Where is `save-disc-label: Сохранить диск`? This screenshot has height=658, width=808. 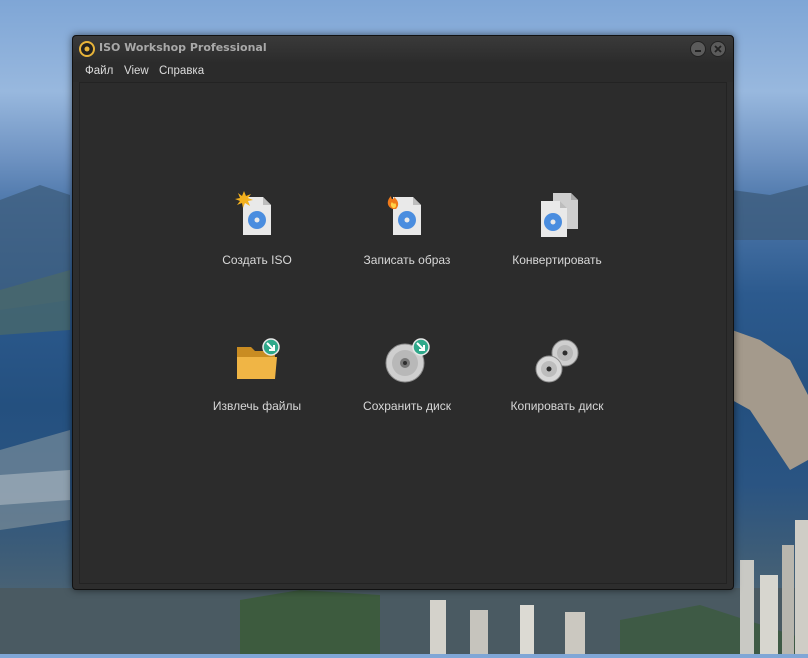
save-disc-label: Сохранить диск is located at coordinates (407, 406).